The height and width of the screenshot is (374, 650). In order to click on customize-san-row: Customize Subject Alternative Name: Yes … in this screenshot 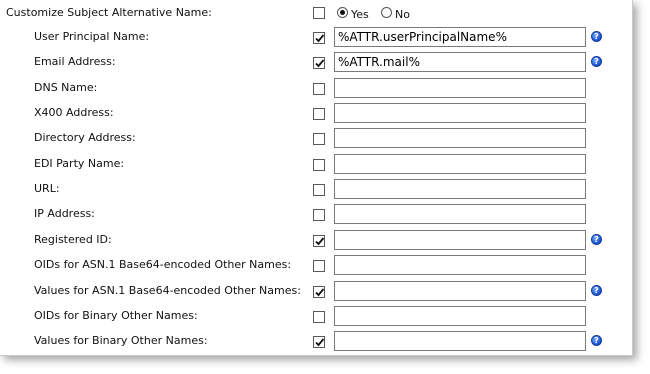, I will do `click(316, 12)`.